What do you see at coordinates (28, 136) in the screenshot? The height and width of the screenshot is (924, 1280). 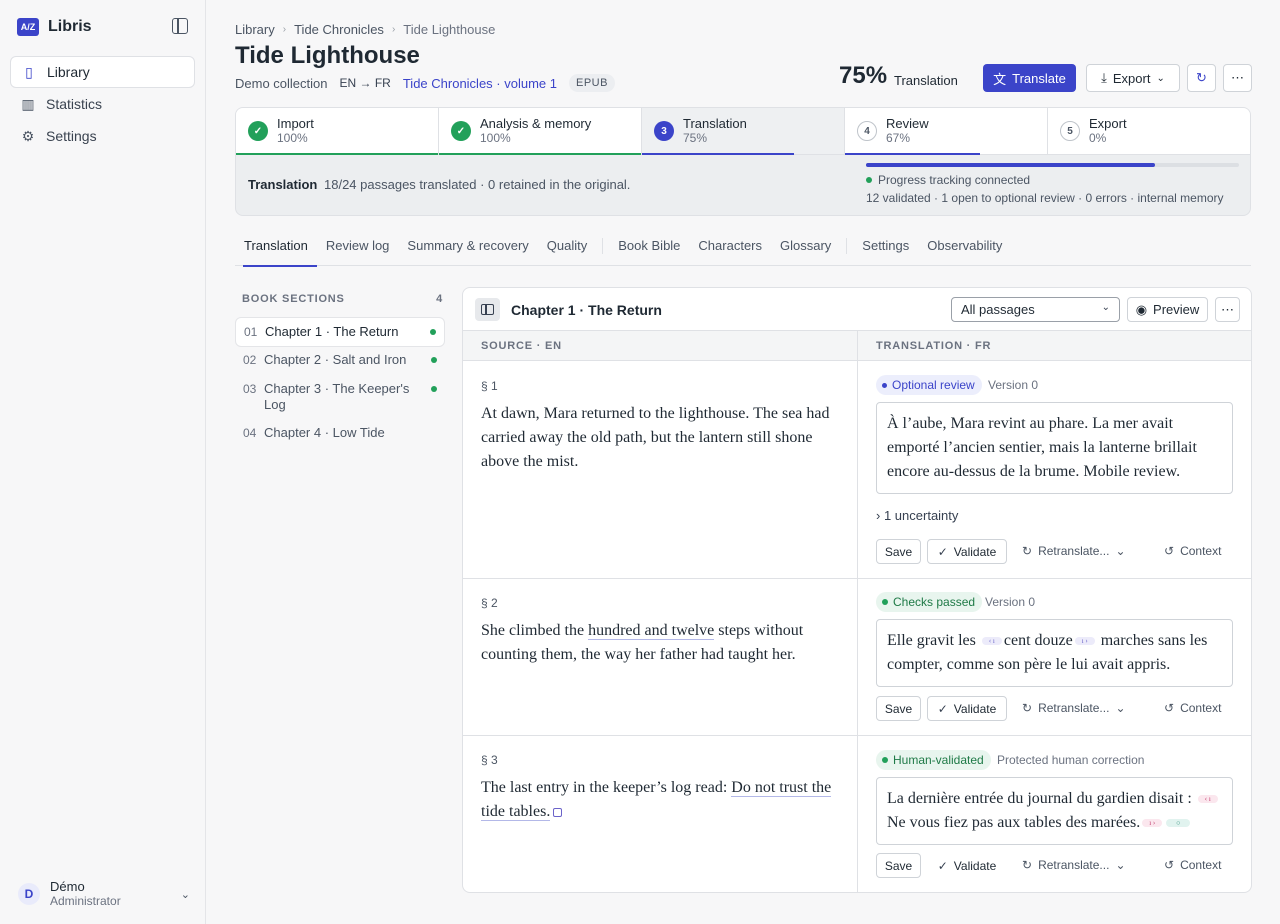 I see `gear-icon: ⚙` at bounding box center [28, 136].